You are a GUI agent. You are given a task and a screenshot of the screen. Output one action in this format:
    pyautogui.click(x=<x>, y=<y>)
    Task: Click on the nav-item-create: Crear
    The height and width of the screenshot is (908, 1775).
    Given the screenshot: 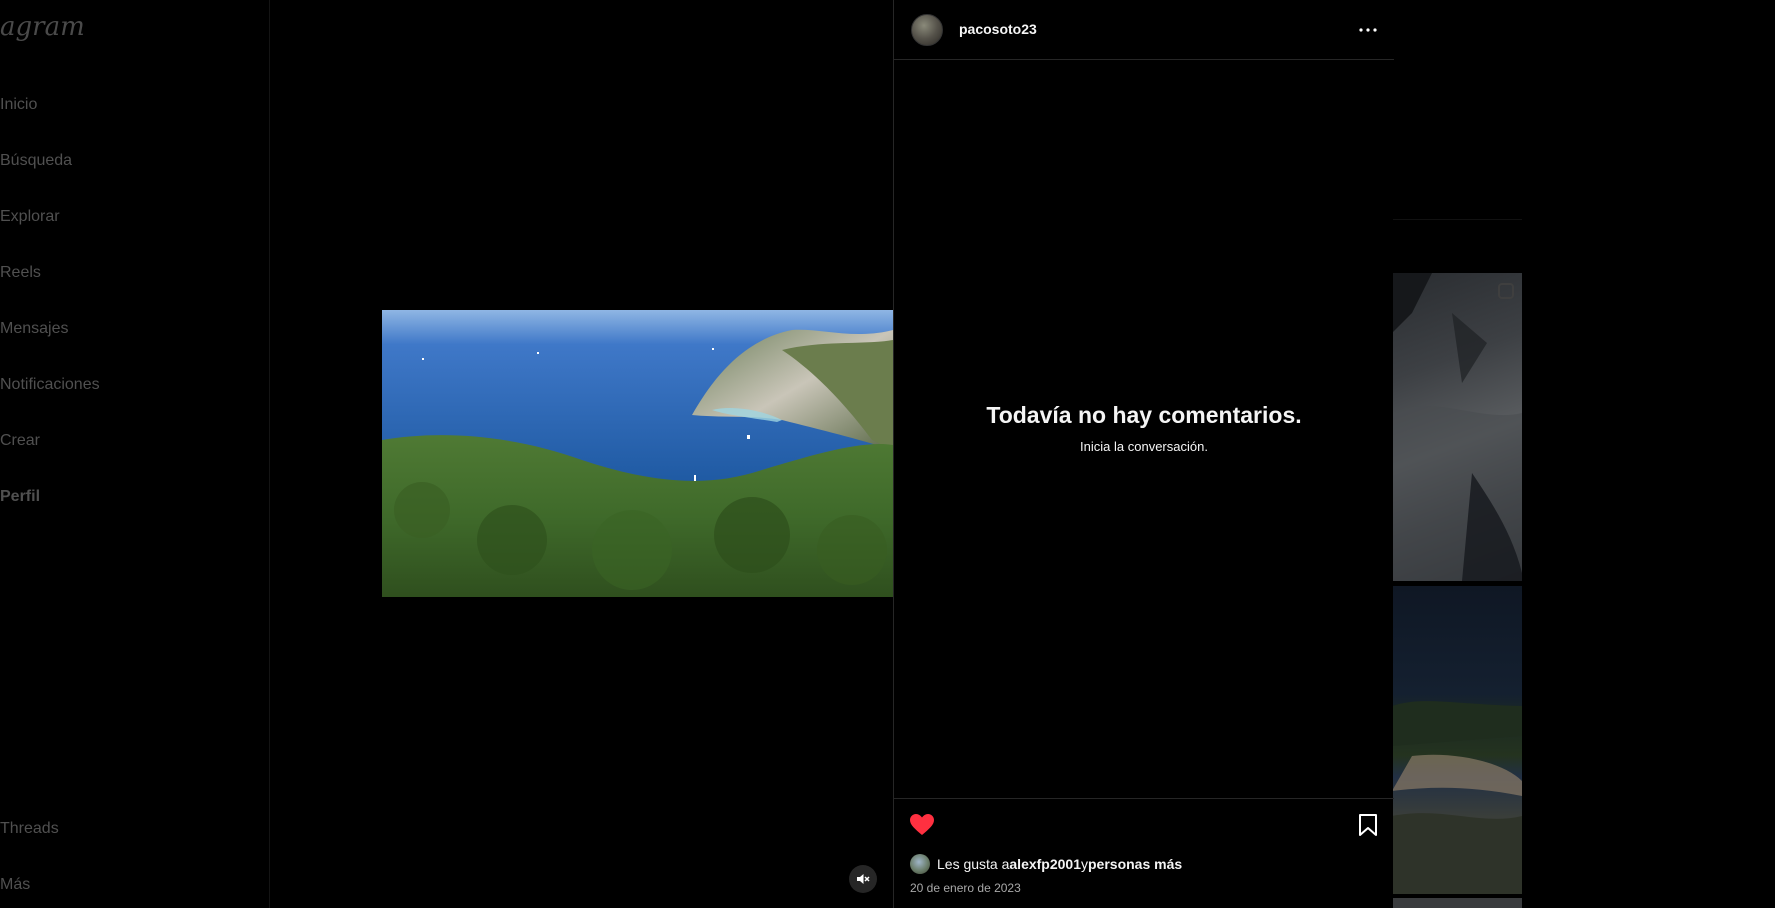 What is the action you would take?
    pyautogui.click(x=20, y=441)
    